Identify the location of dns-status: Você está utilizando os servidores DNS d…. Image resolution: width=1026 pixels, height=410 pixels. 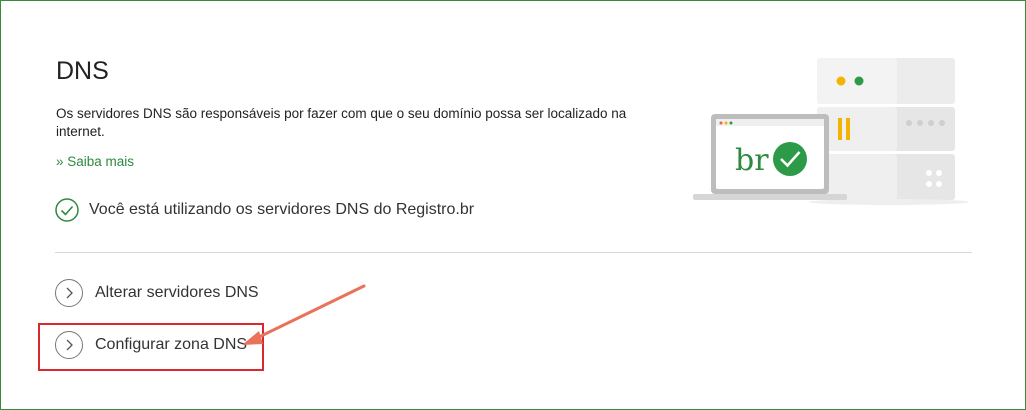
(264, 210).